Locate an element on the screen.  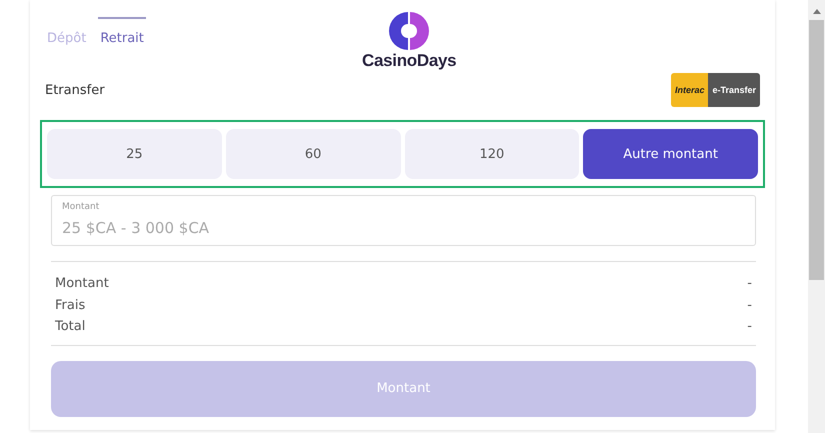
summary-label: Montant is located at coordinates (82, 284).